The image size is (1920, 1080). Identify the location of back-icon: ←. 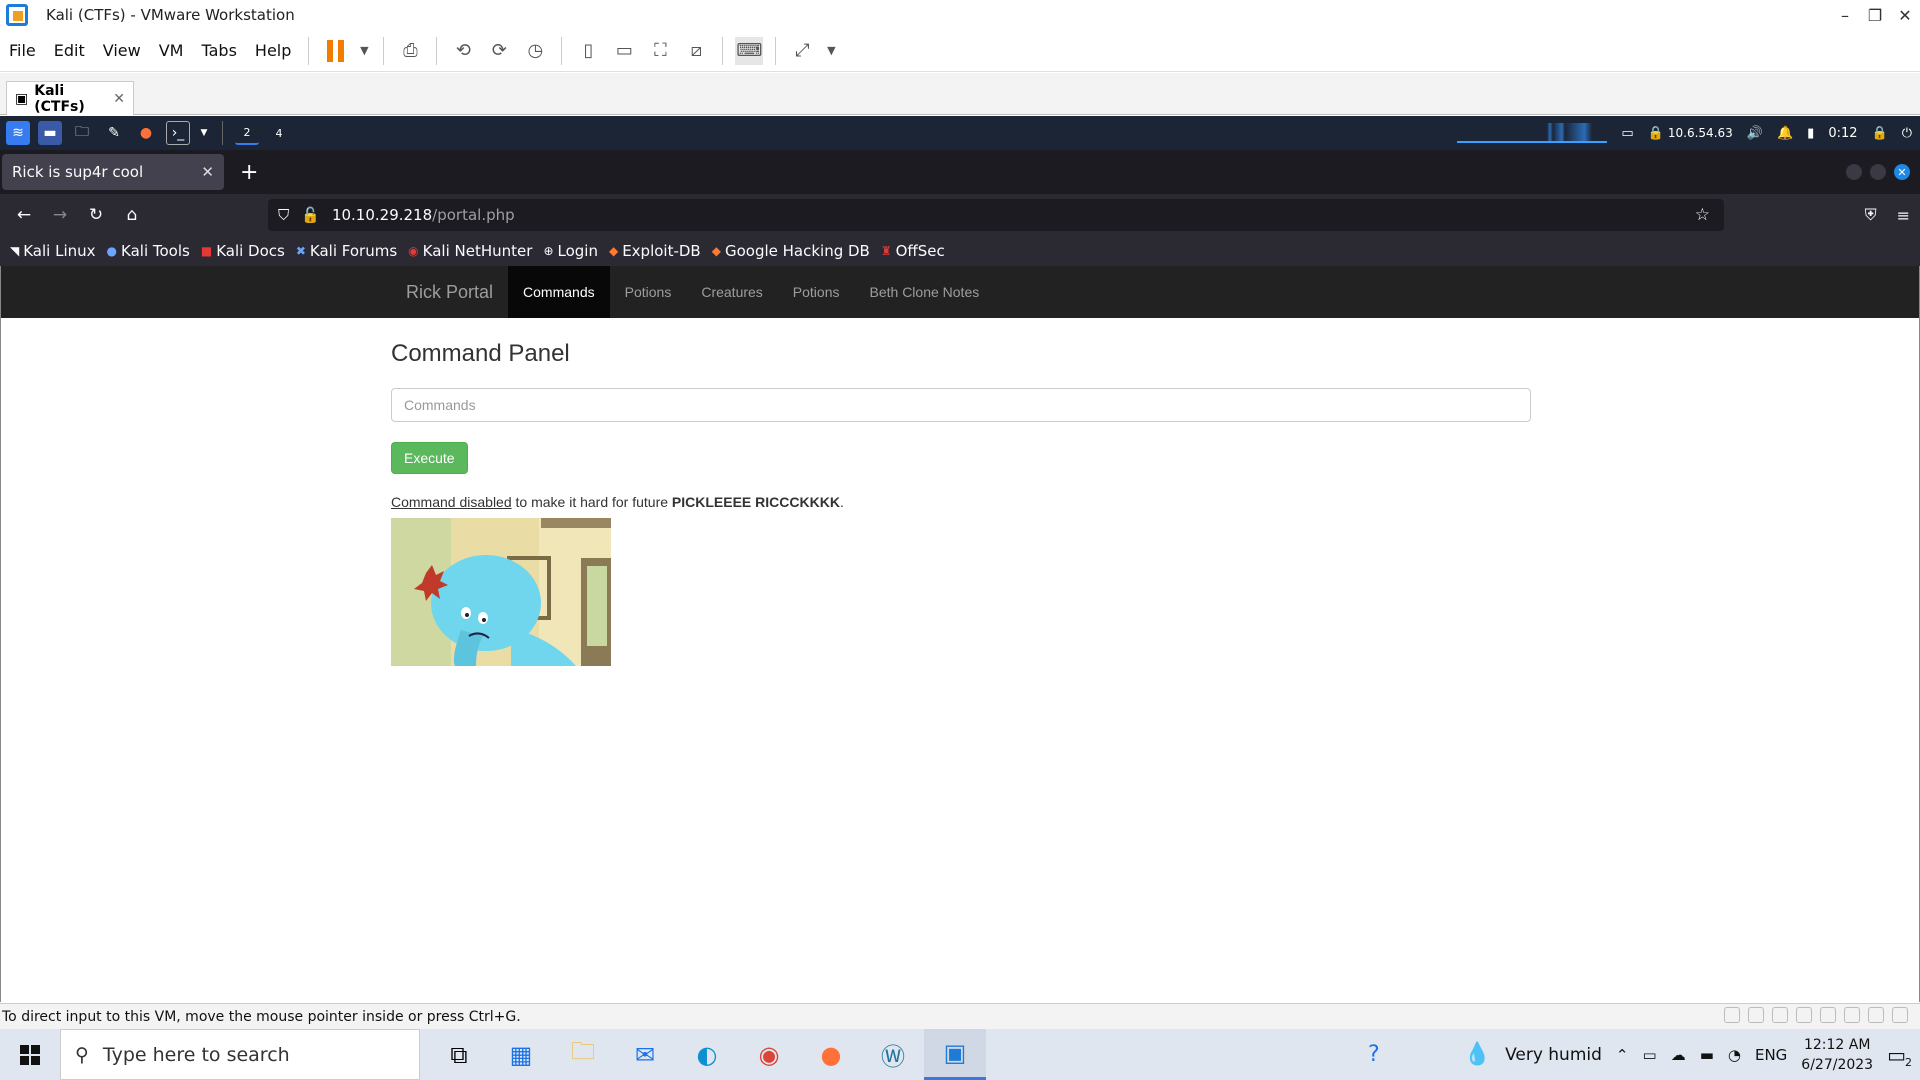
(24, 215).